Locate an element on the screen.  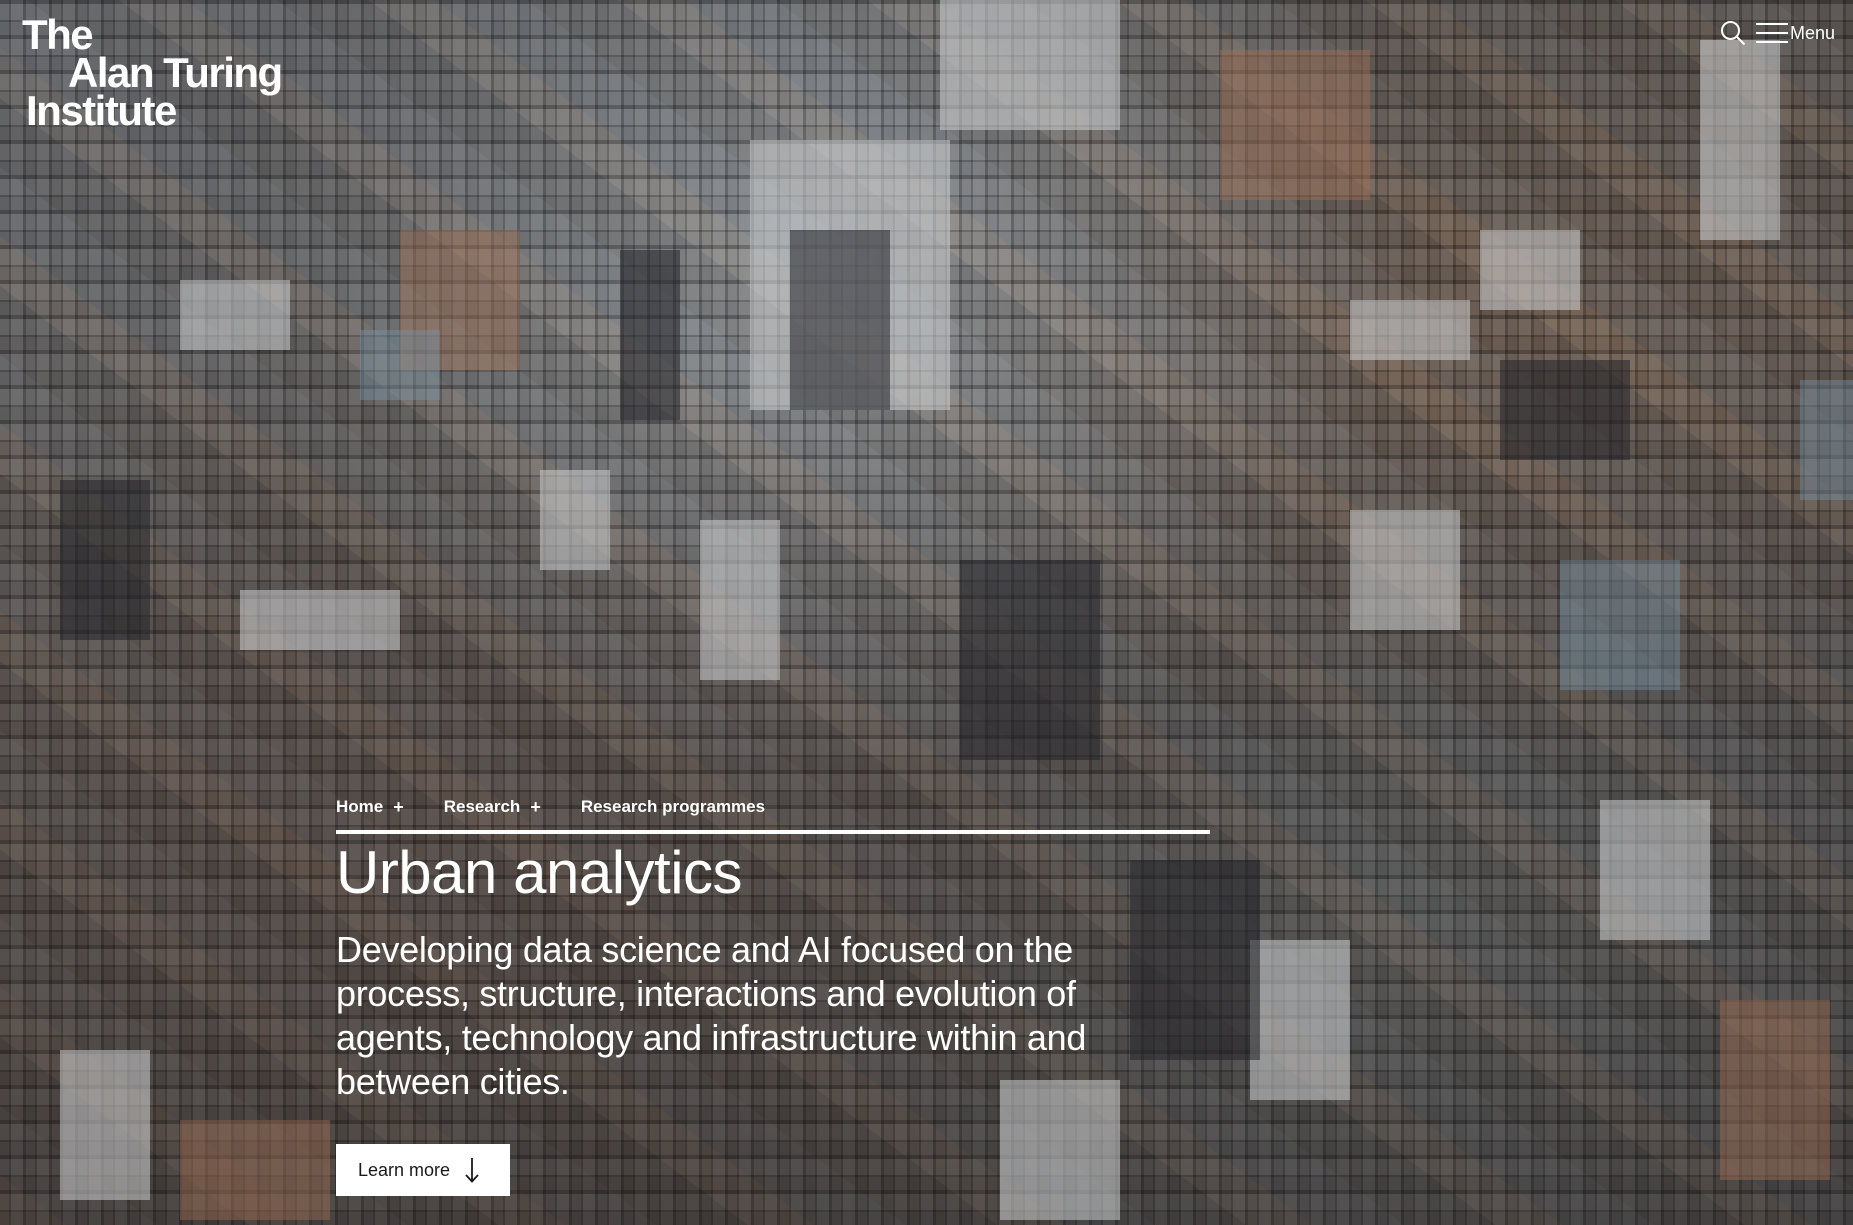
learn-more-label: Learn more is located at coordinates (404, 1169).